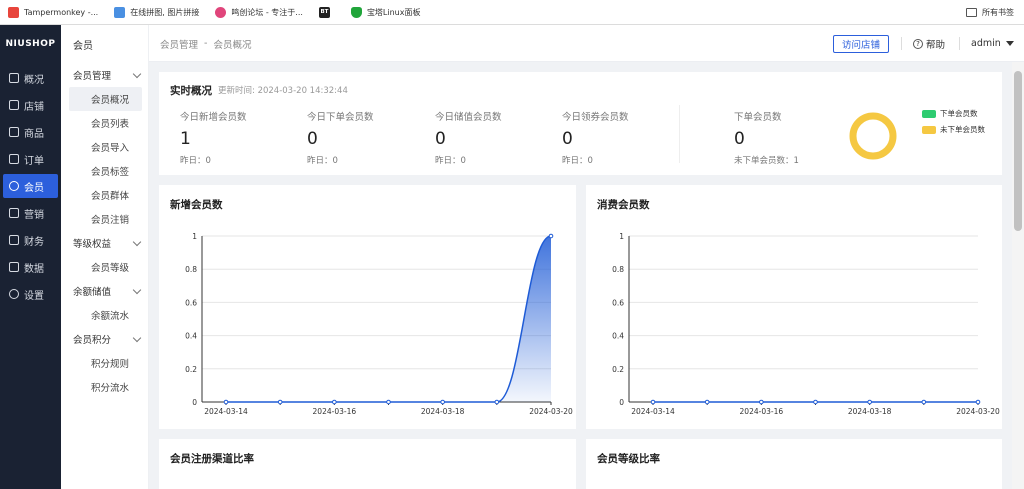  I want to click on settings-icon, so click(14, 294).